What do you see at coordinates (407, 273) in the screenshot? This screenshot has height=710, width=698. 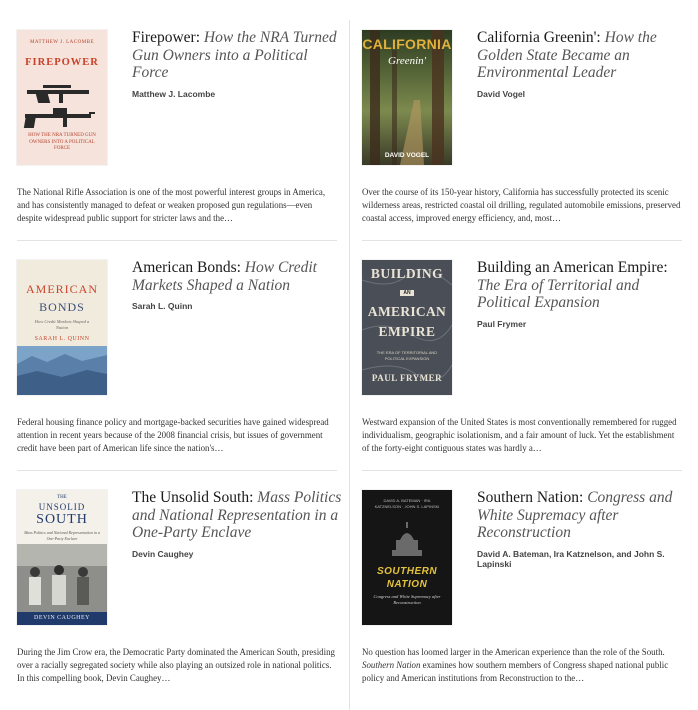 I see `cover-title: BUILDING` at bounding box center [407, 273].